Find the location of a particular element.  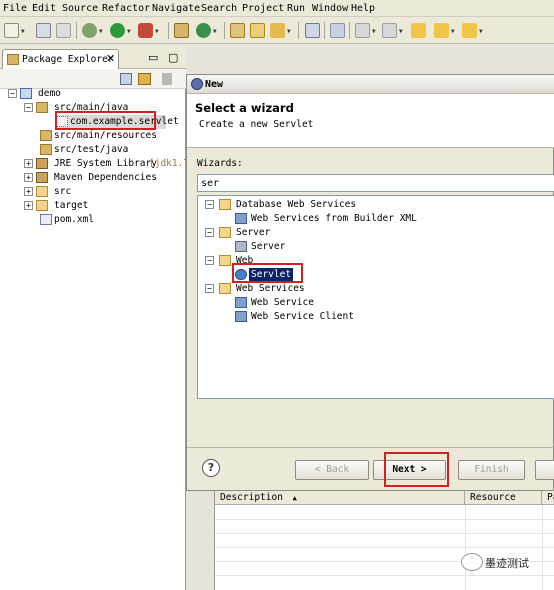

tab-package-explorer: Package Explorer ✕ is located at coordinates (60, 59).